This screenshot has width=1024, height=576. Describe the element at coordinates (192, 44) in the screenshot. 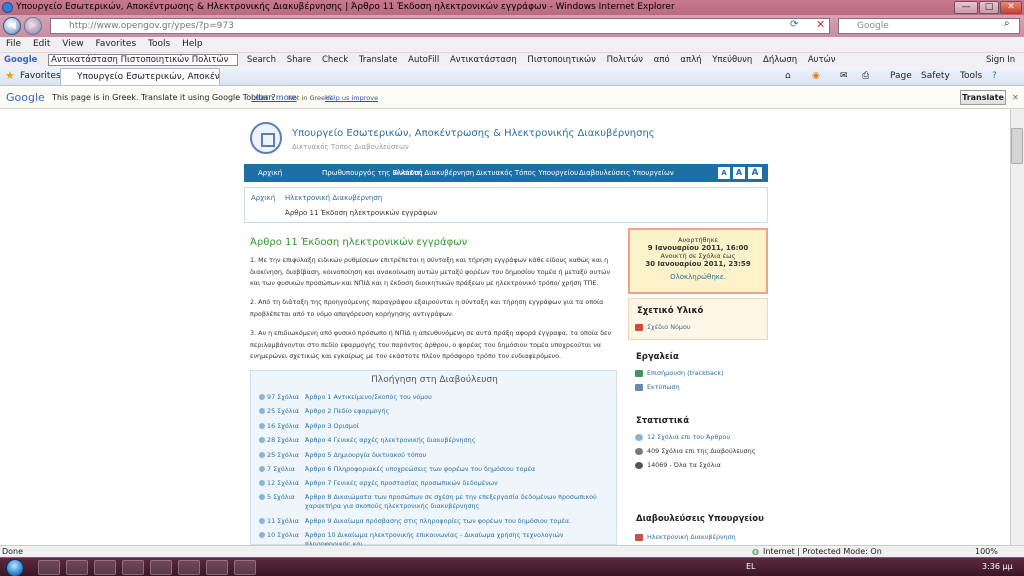

I see `menu-help: Help` at that location.